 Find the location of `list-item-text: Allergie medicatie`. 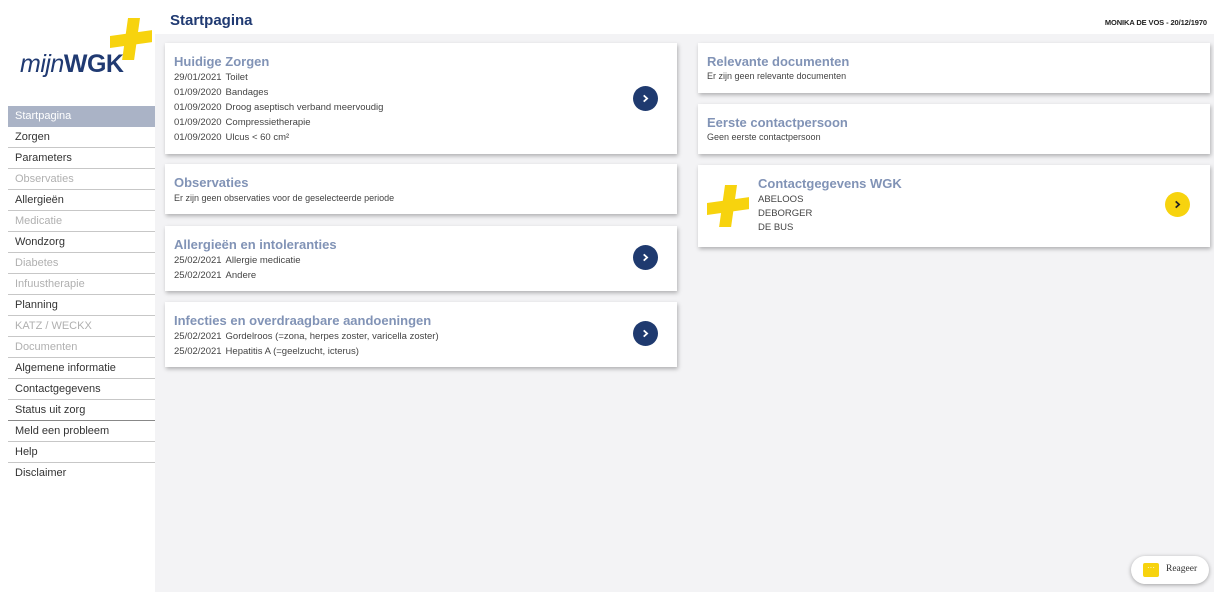

list-item-text: Allergie medicatie is located at coordinates (263, 260).